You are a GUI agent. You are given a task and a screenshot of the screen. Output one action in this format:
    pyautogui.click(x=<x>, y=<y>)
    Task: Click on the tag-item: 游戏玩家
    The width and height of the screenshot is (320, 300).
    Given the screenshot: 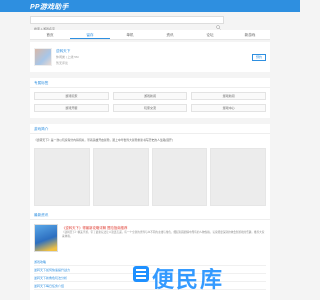 What is the action you would take?
    pyautogui.click(x=71, y=96)
    